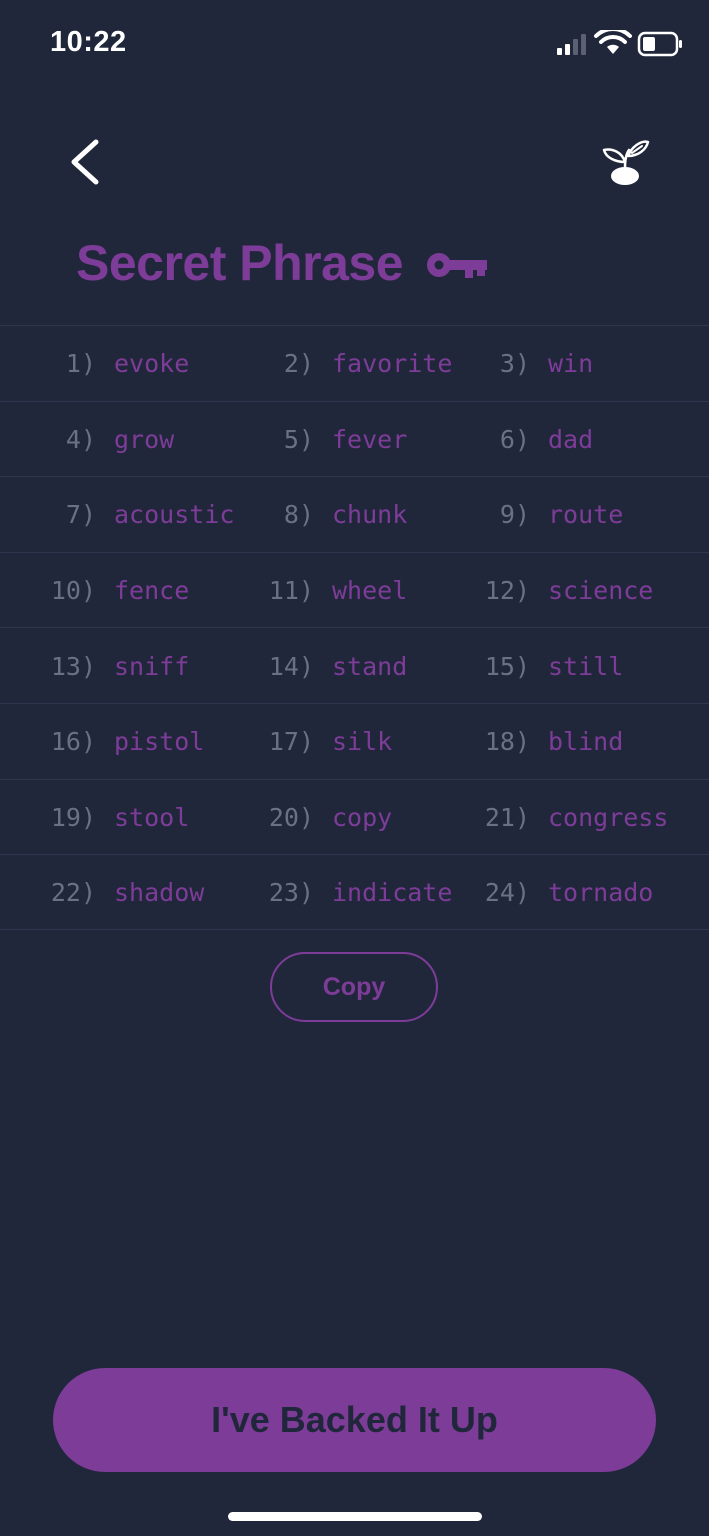 Image resolution: width=709 pixels, height=1536 pixels. Describe the element at coordinates (586, 515) in the screenshot. I see `word-text: route` at that location.